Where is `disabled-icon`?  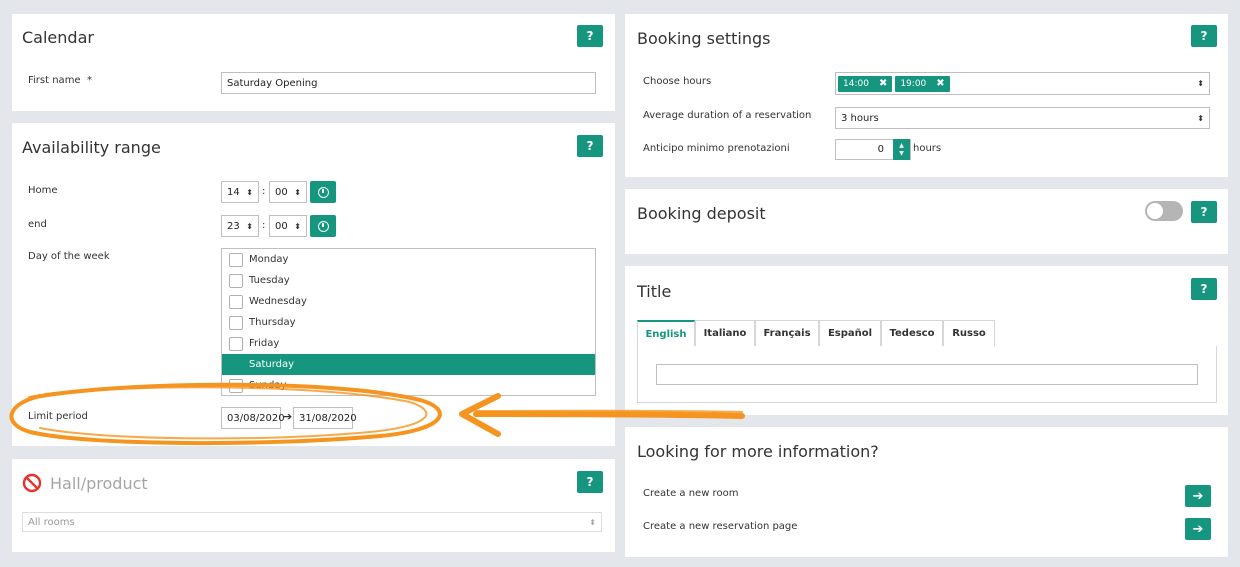 disabled-icon is located at coordinates (32, 483).